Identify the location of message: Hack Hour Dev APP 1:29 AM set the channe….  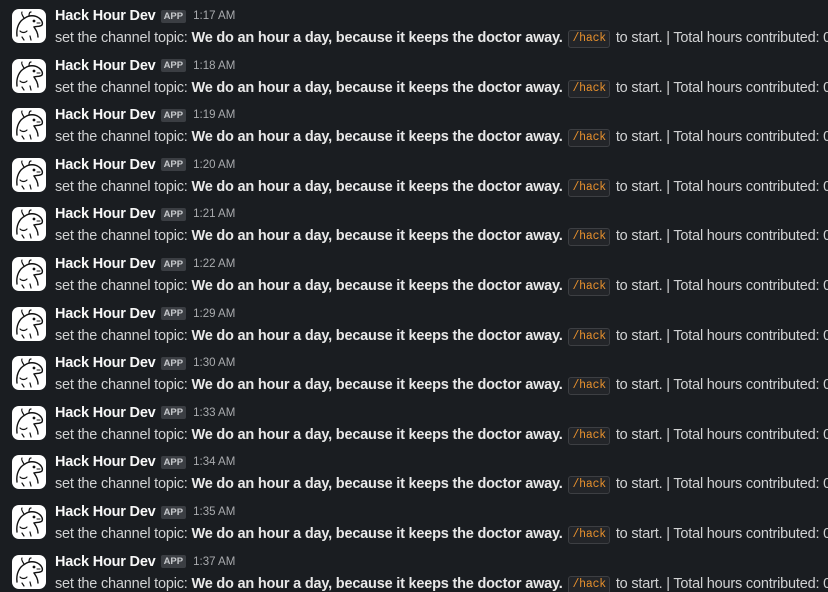
(414, 329).